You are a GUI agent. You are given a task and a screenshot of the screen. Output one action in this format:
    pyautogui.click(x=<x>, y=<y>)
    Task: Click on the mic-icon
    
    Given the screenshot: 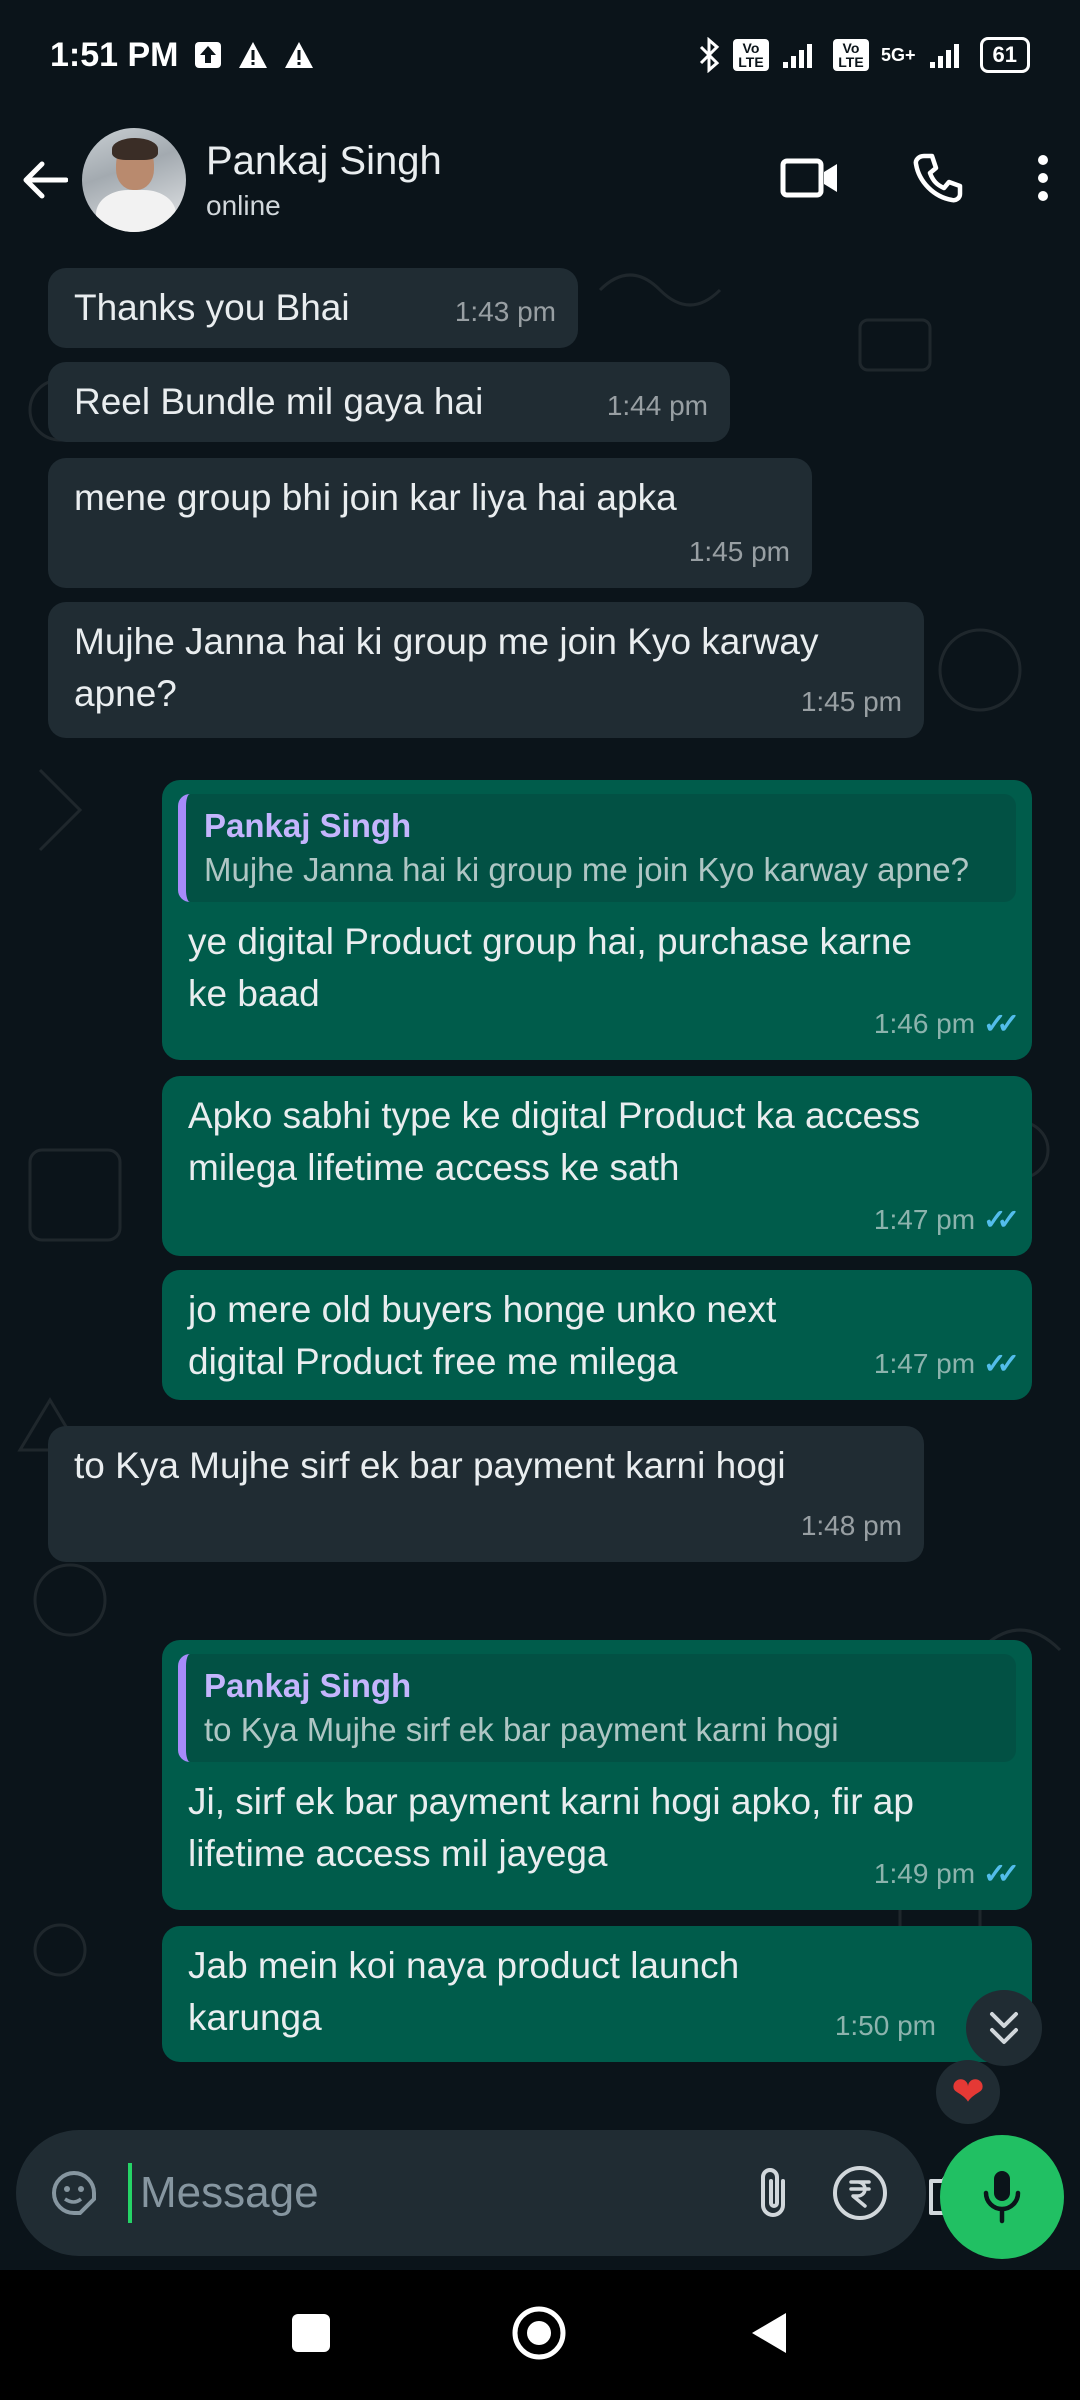 What is the action you would take?
    pyautogui.click(x=1002, y=2197)
    